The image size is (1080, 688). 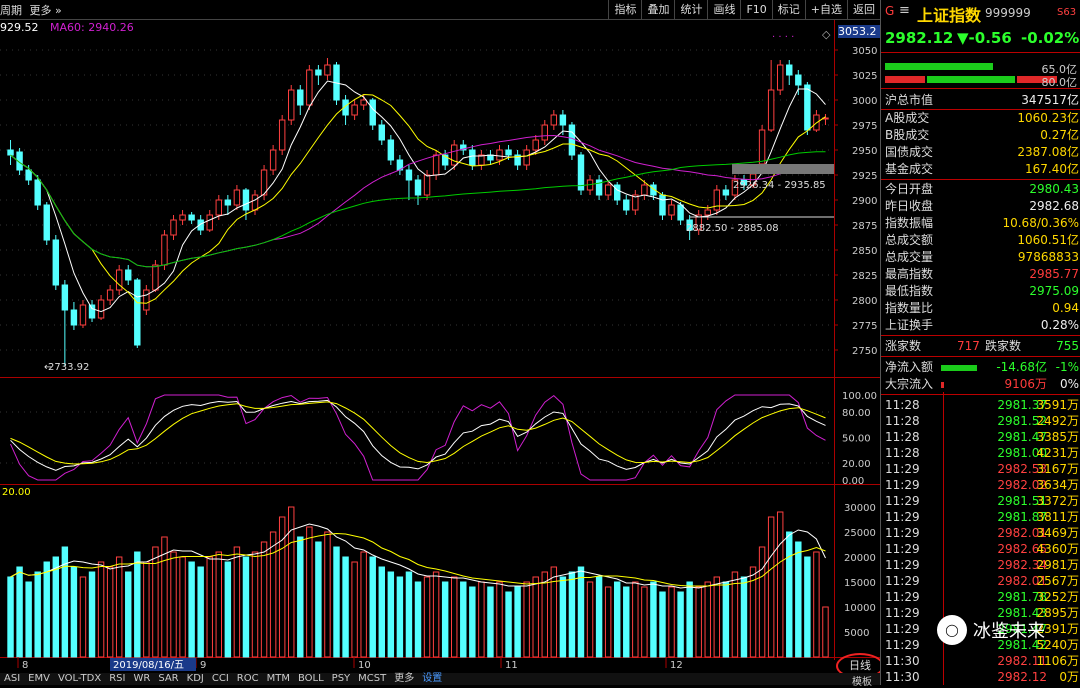 I want to click on menu-icon: ≡, so click(x=904, y=10).